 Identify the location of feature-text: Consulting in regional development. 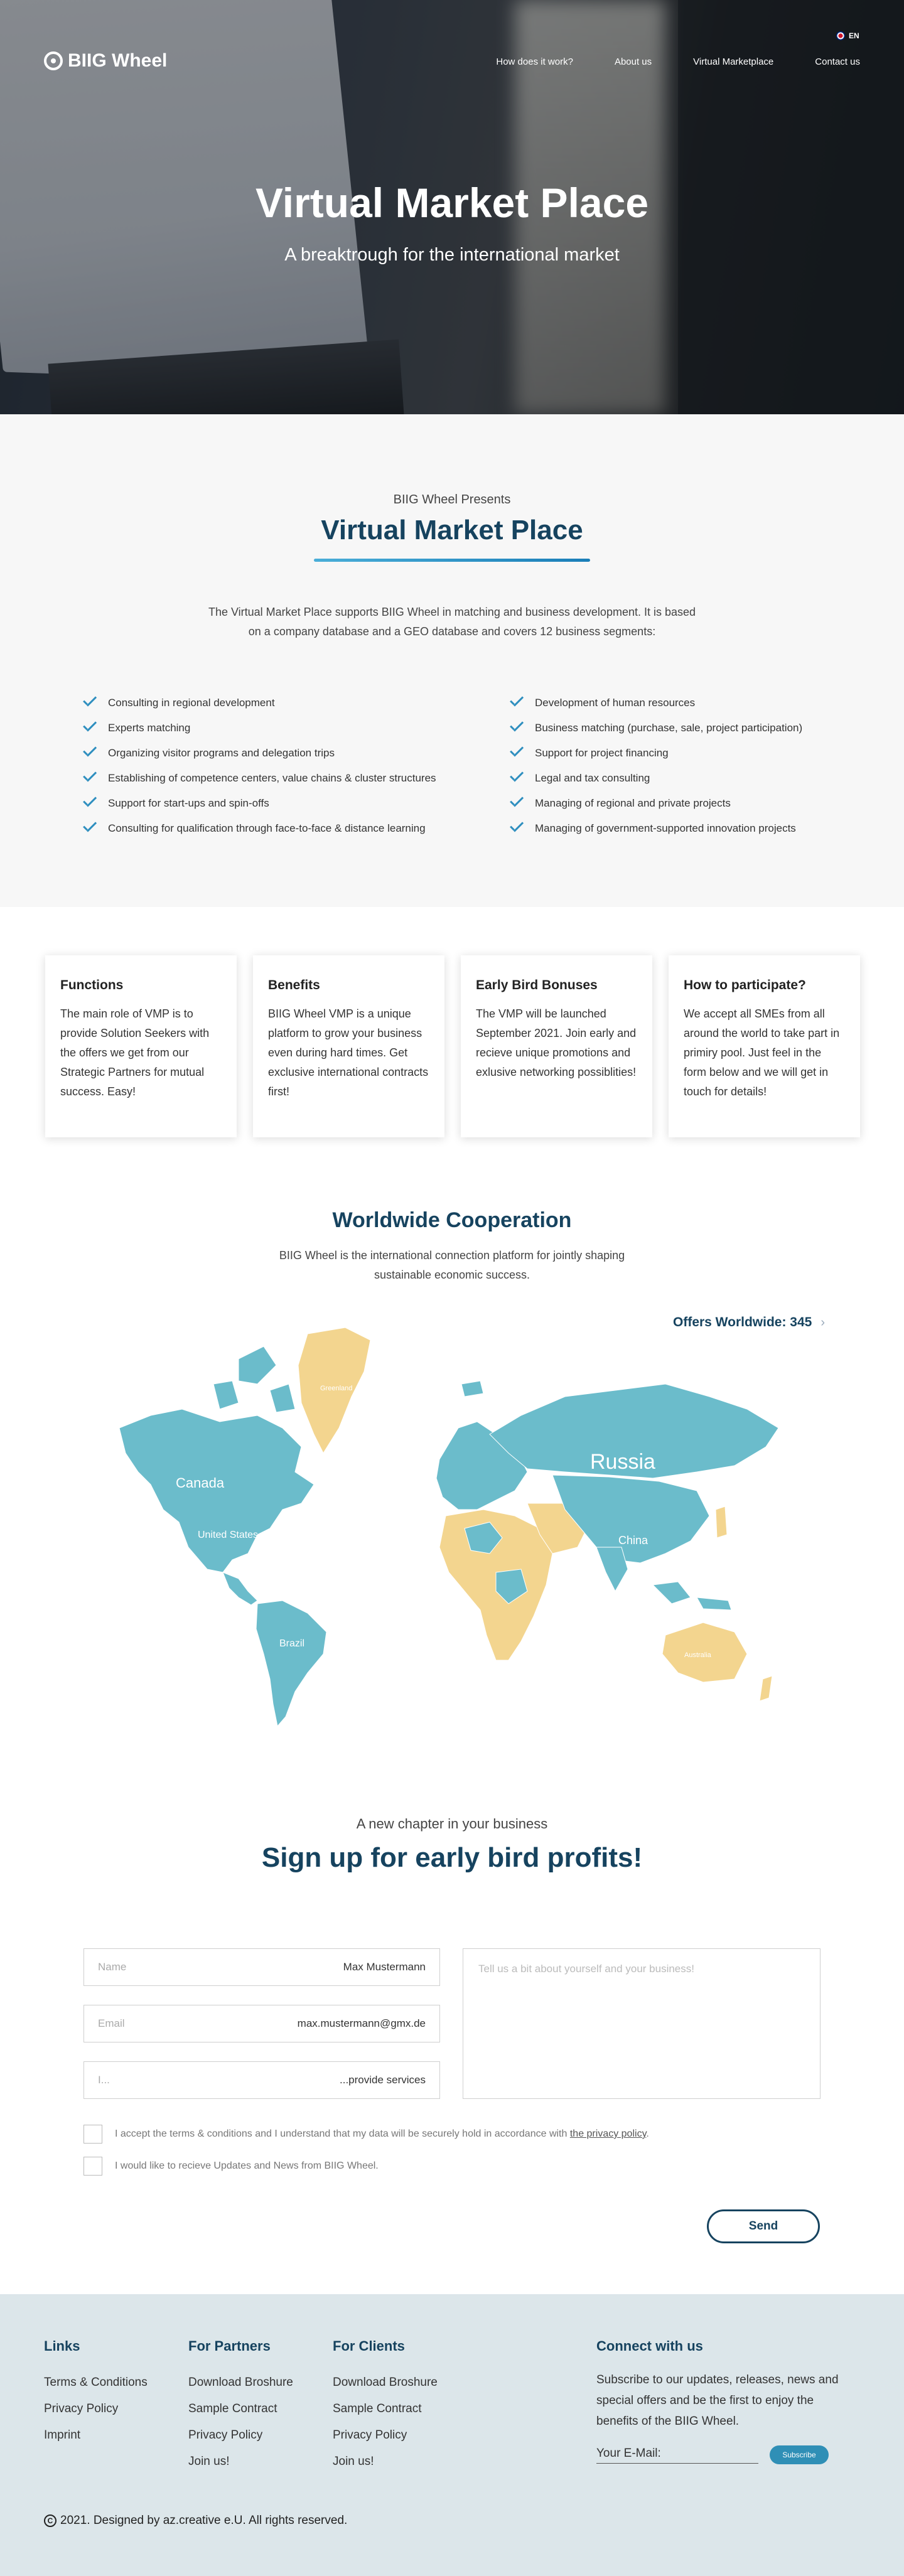
(191, 703).